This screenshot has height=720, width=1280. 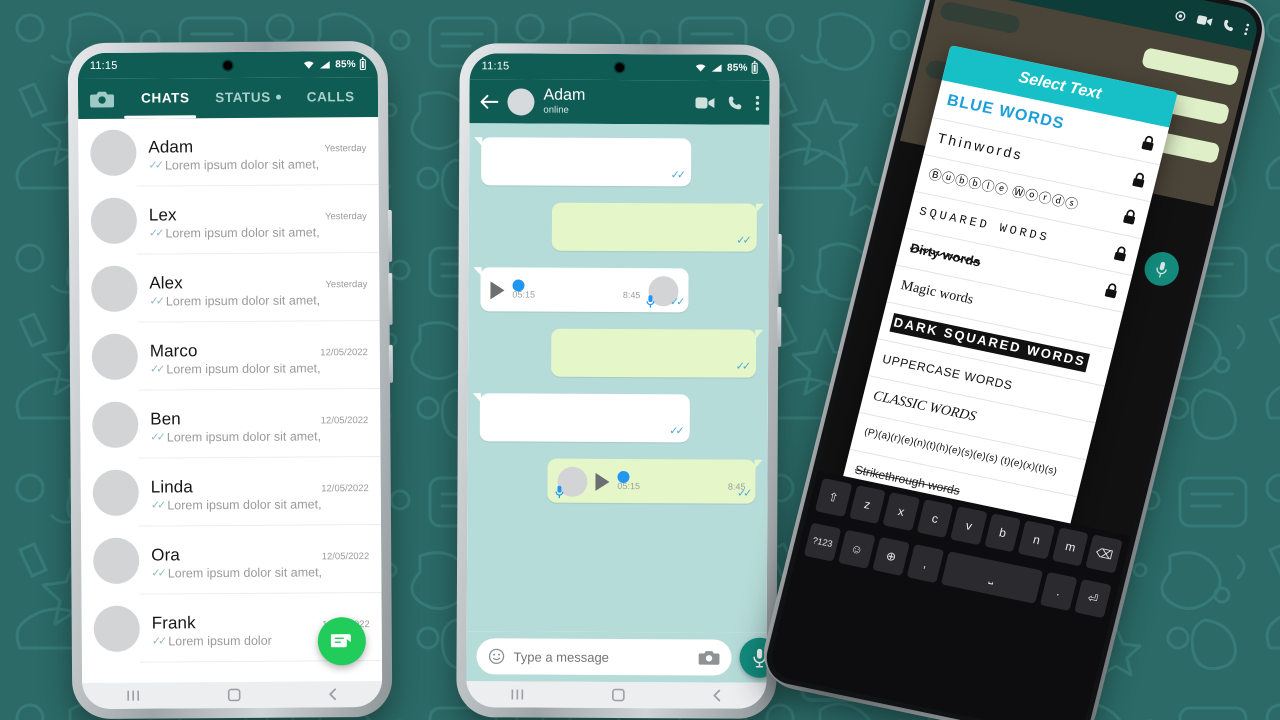 What do you see at coordinates (822, 542) in the screenshot?
I see `key-symbols: ?123` at bounding box center [822, 542].